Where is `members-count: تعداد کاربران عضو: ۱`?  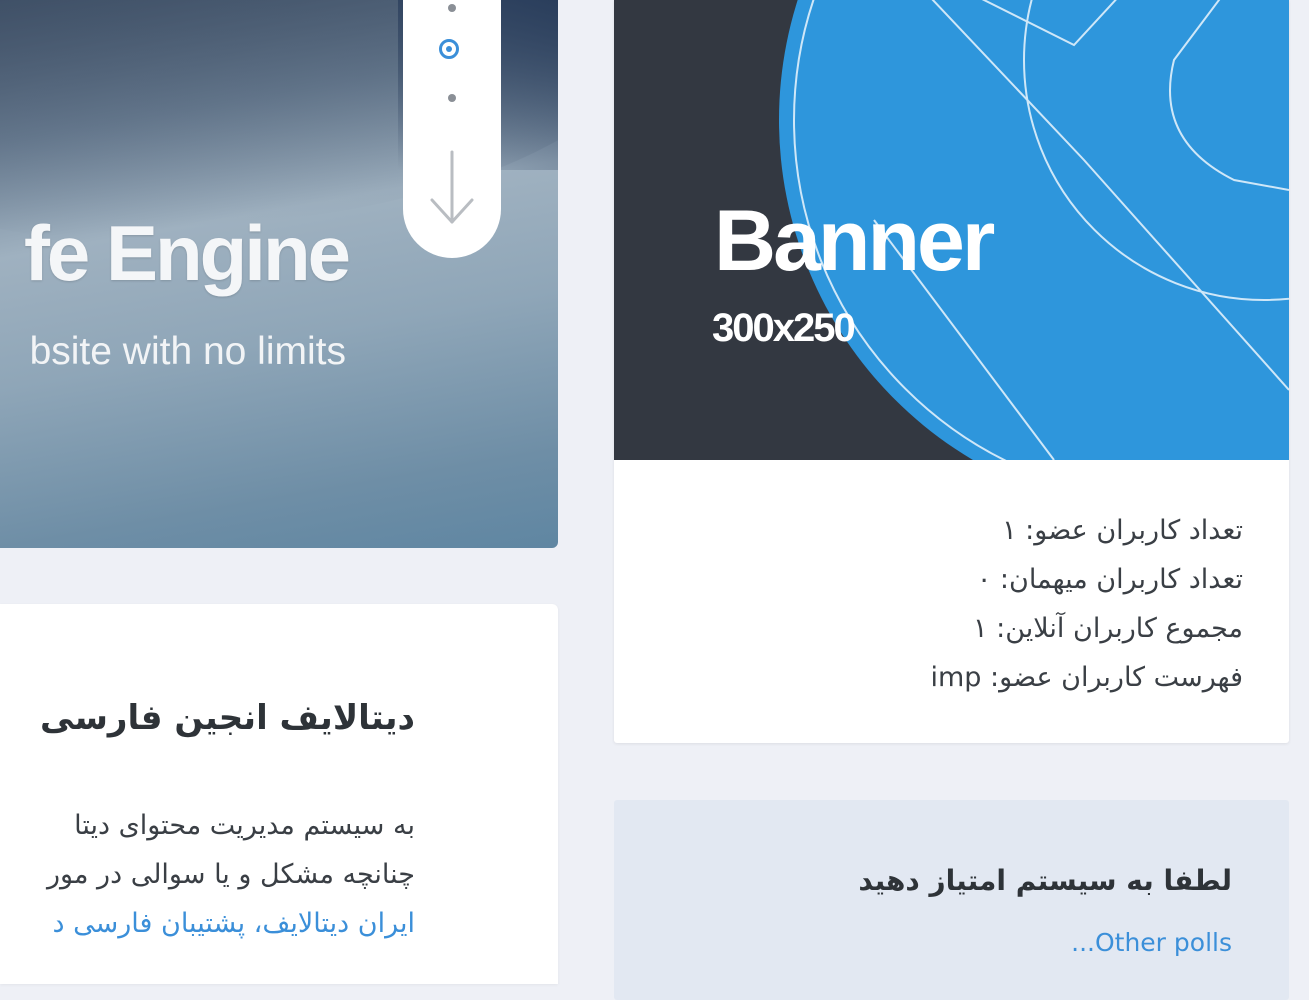 members-count: تعداد کاربران عضو: ۱ is located at coordinates (1122, 530).